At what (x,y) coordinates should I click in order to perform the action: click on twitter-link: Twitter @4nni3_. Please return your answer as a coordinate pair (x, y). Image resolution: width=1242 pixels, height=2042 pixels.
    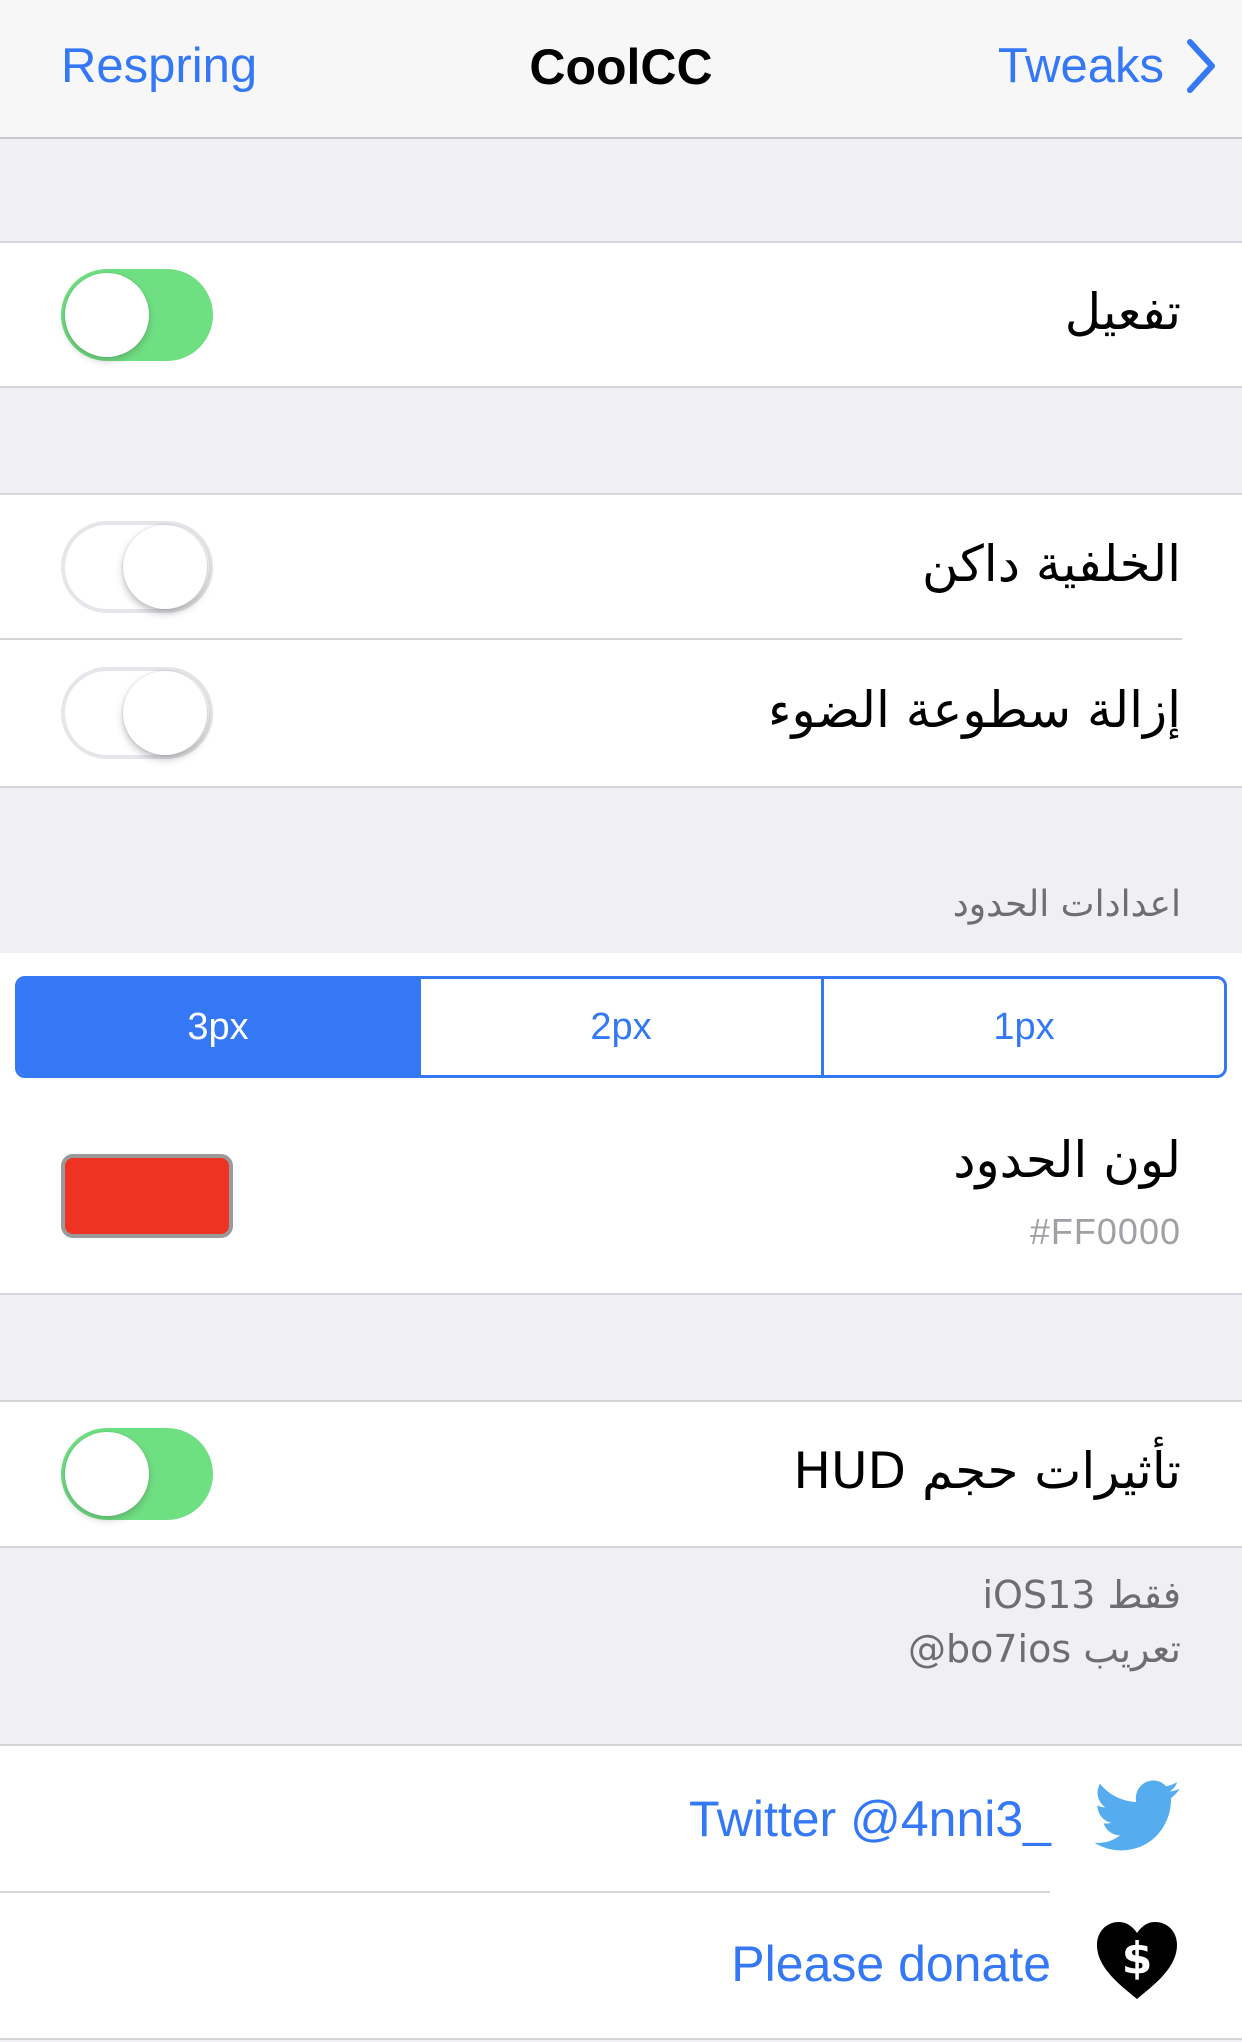
    Looking at the image, I should click on (870, 1819).